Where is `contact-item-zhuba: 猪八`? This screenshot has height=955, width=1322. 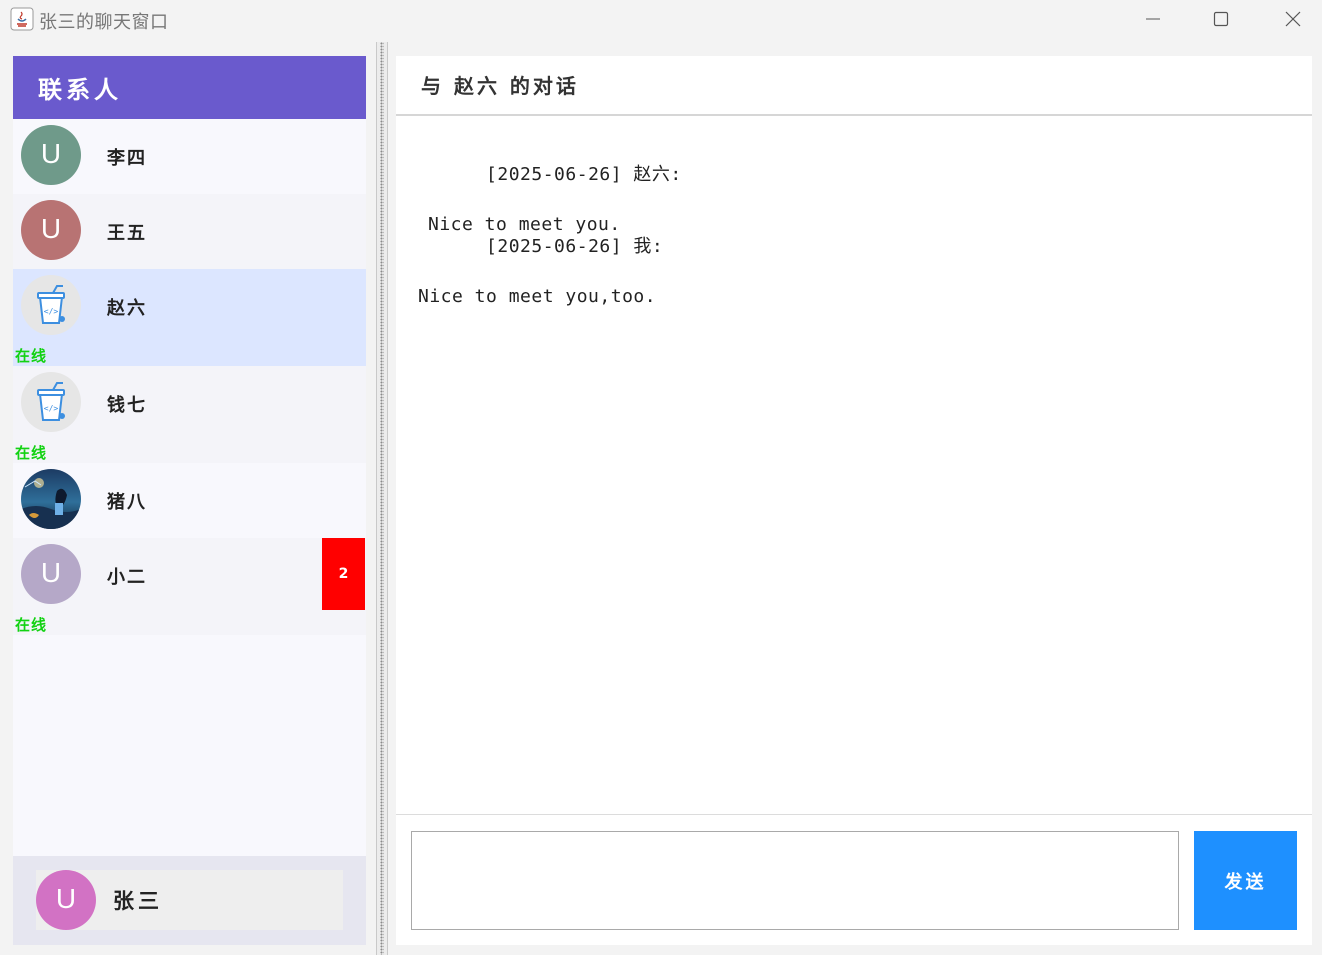 contact-item-zhuba: 猪八 is located at coordinates (189, 500).